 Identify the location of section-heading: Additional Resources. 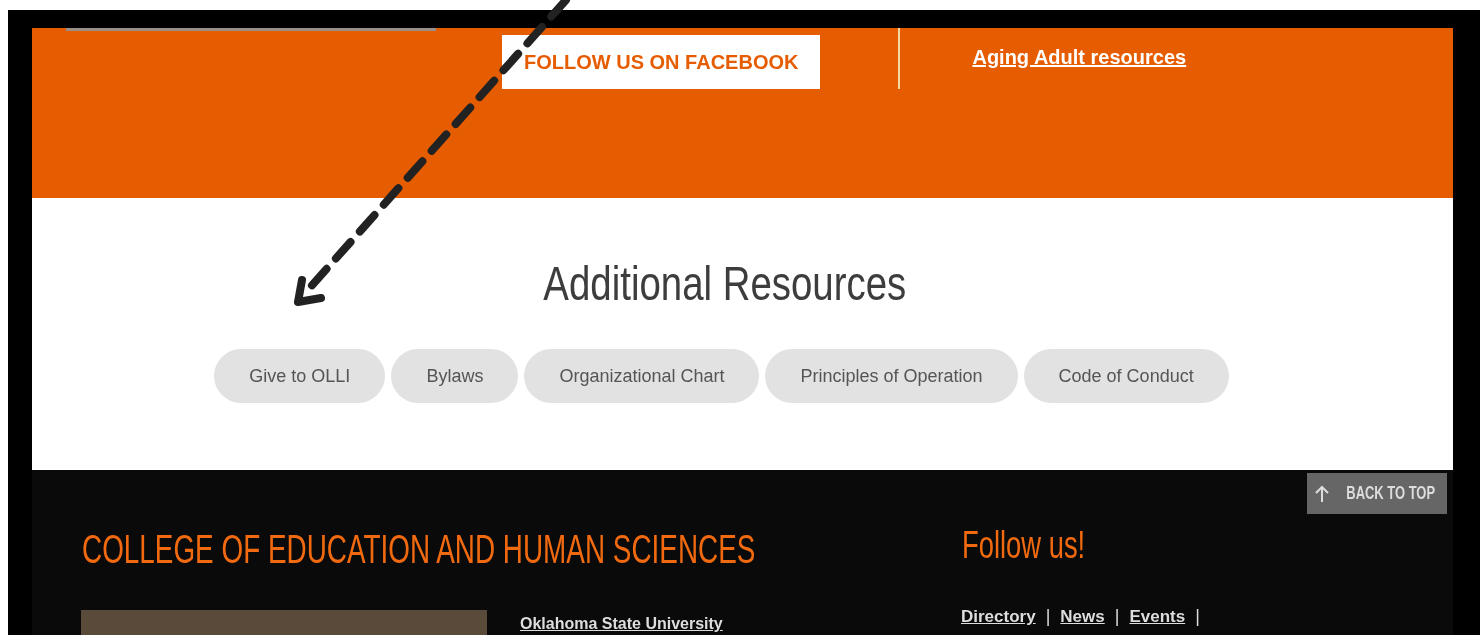
(724, 284).